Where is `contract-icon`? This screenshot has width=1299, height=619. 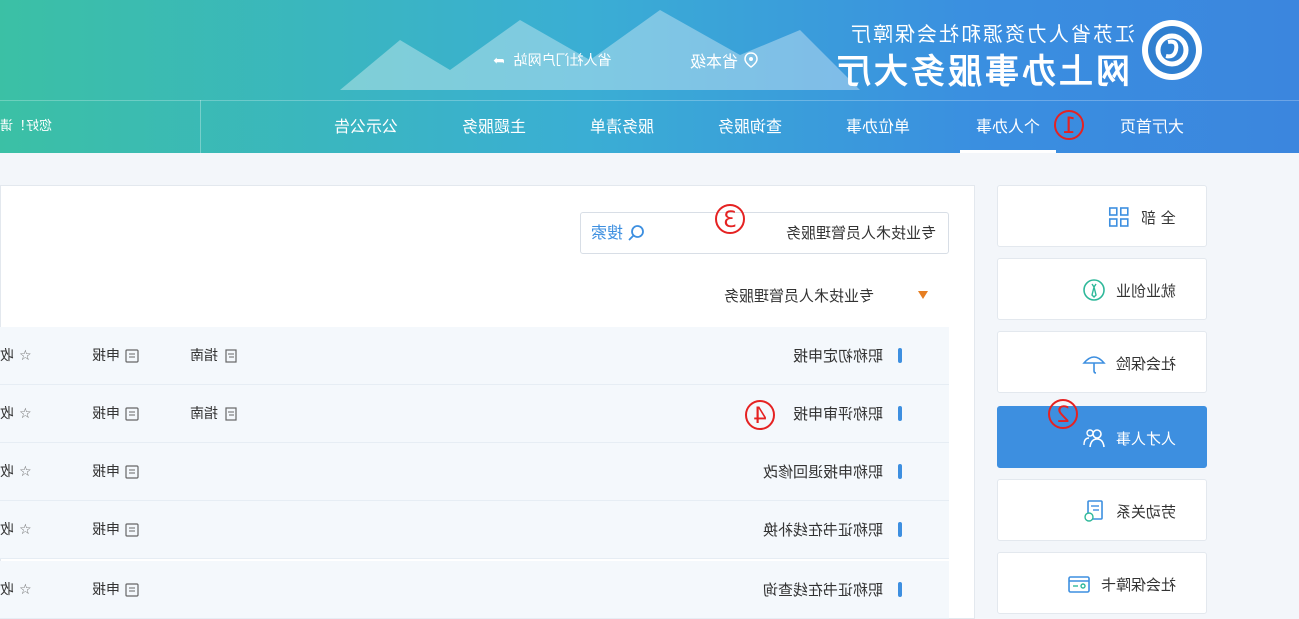 contract-icon is located at coordinates (1093, 511).